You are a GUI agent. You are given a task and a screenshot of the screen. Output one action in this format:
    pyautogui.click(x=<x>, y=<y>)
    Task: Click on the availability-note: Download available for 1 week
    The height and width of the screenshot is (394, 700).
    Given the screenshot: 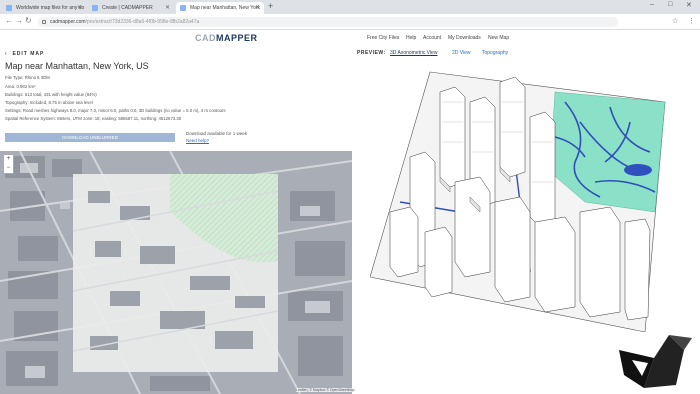 What is the action you would take?
    pyautogui.click(x=217, y=133)
    